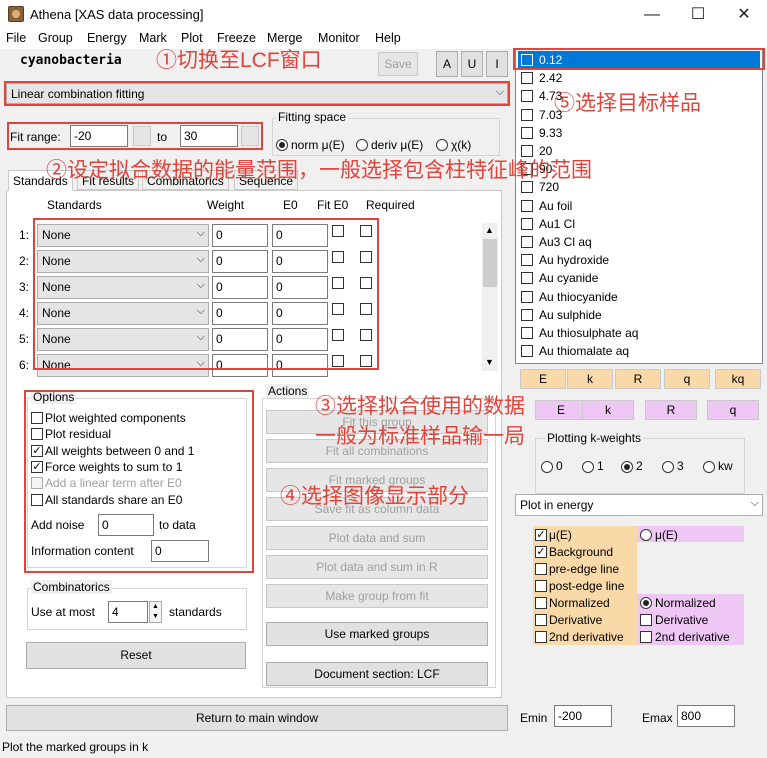 The width and height of the screenshot is (767, 758). I want to click on plot-space-select: Plot in energy ⌵, so click(639, 505).